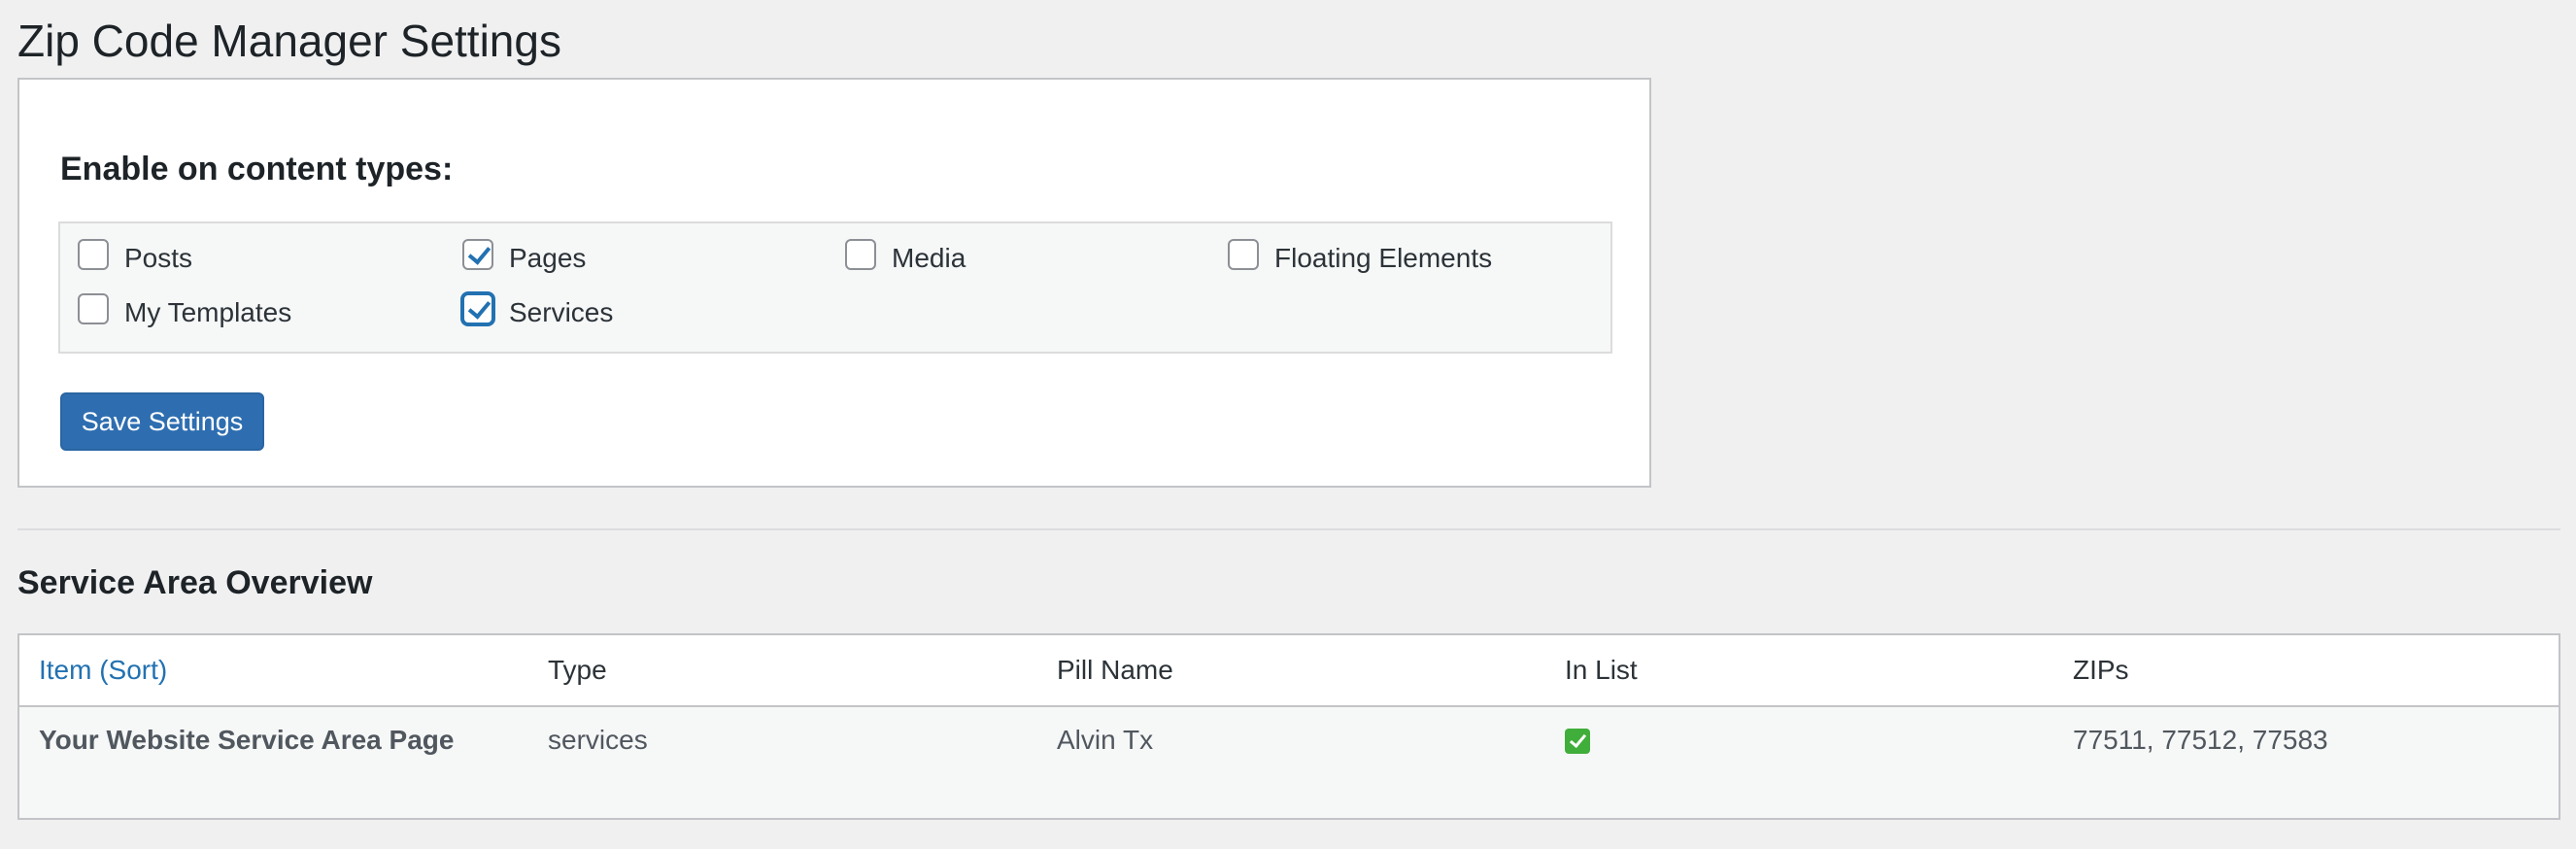 The width and height of the screenshot is (2576, 849). What do you see at coordinates (2101, 670) in the screenshot?
I see `column-header-zips: ZIPs` at bounding box center [2101, 670].